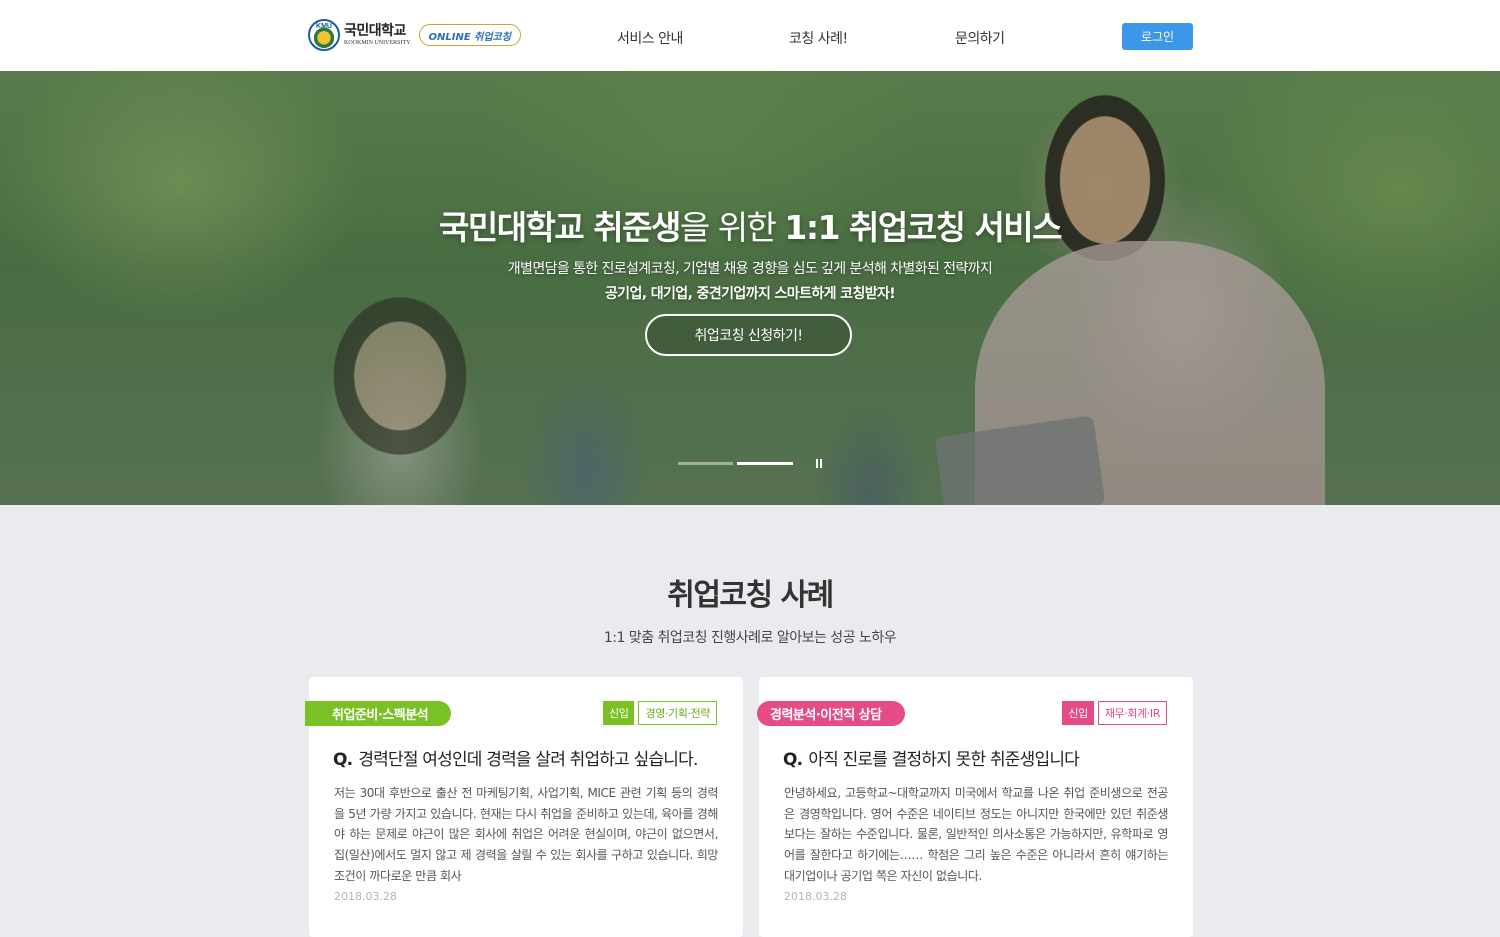 The height and width of the screenshot is (937, 1500). Describe the element at coordinates (1157, 36) in the screenshot. I see `login-button: 로그인` at that location.